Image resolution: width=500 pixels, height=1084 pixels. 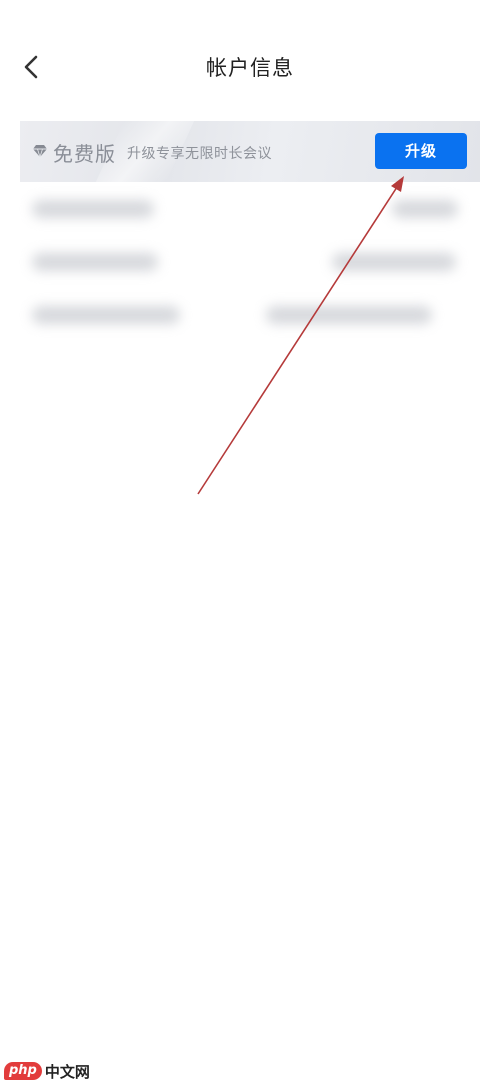 I want to click on plan-name: 免费版, so click(x=84, y=154).